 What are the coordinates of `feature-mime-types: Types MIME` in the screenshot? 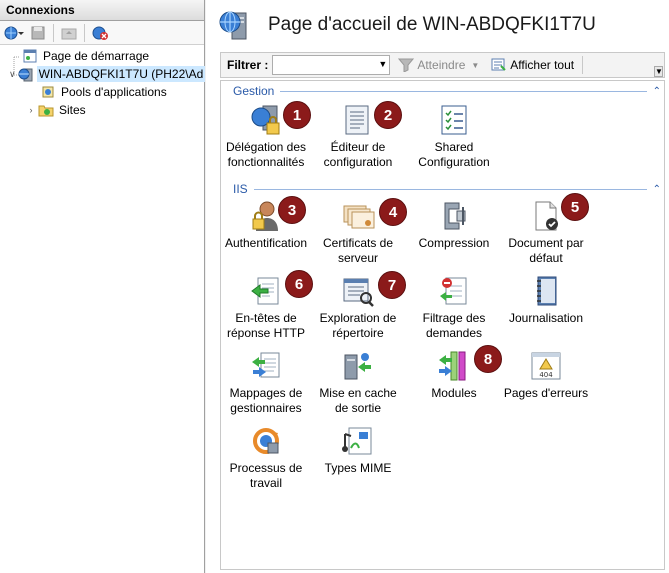 It's located at (358, 450).